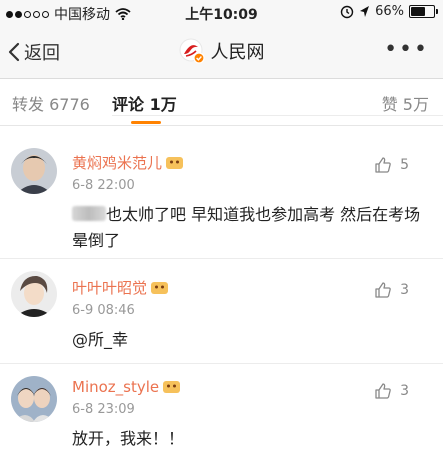  I want to click on status-bar: 中国移动 上午10:09 66%, so click(221, 13).